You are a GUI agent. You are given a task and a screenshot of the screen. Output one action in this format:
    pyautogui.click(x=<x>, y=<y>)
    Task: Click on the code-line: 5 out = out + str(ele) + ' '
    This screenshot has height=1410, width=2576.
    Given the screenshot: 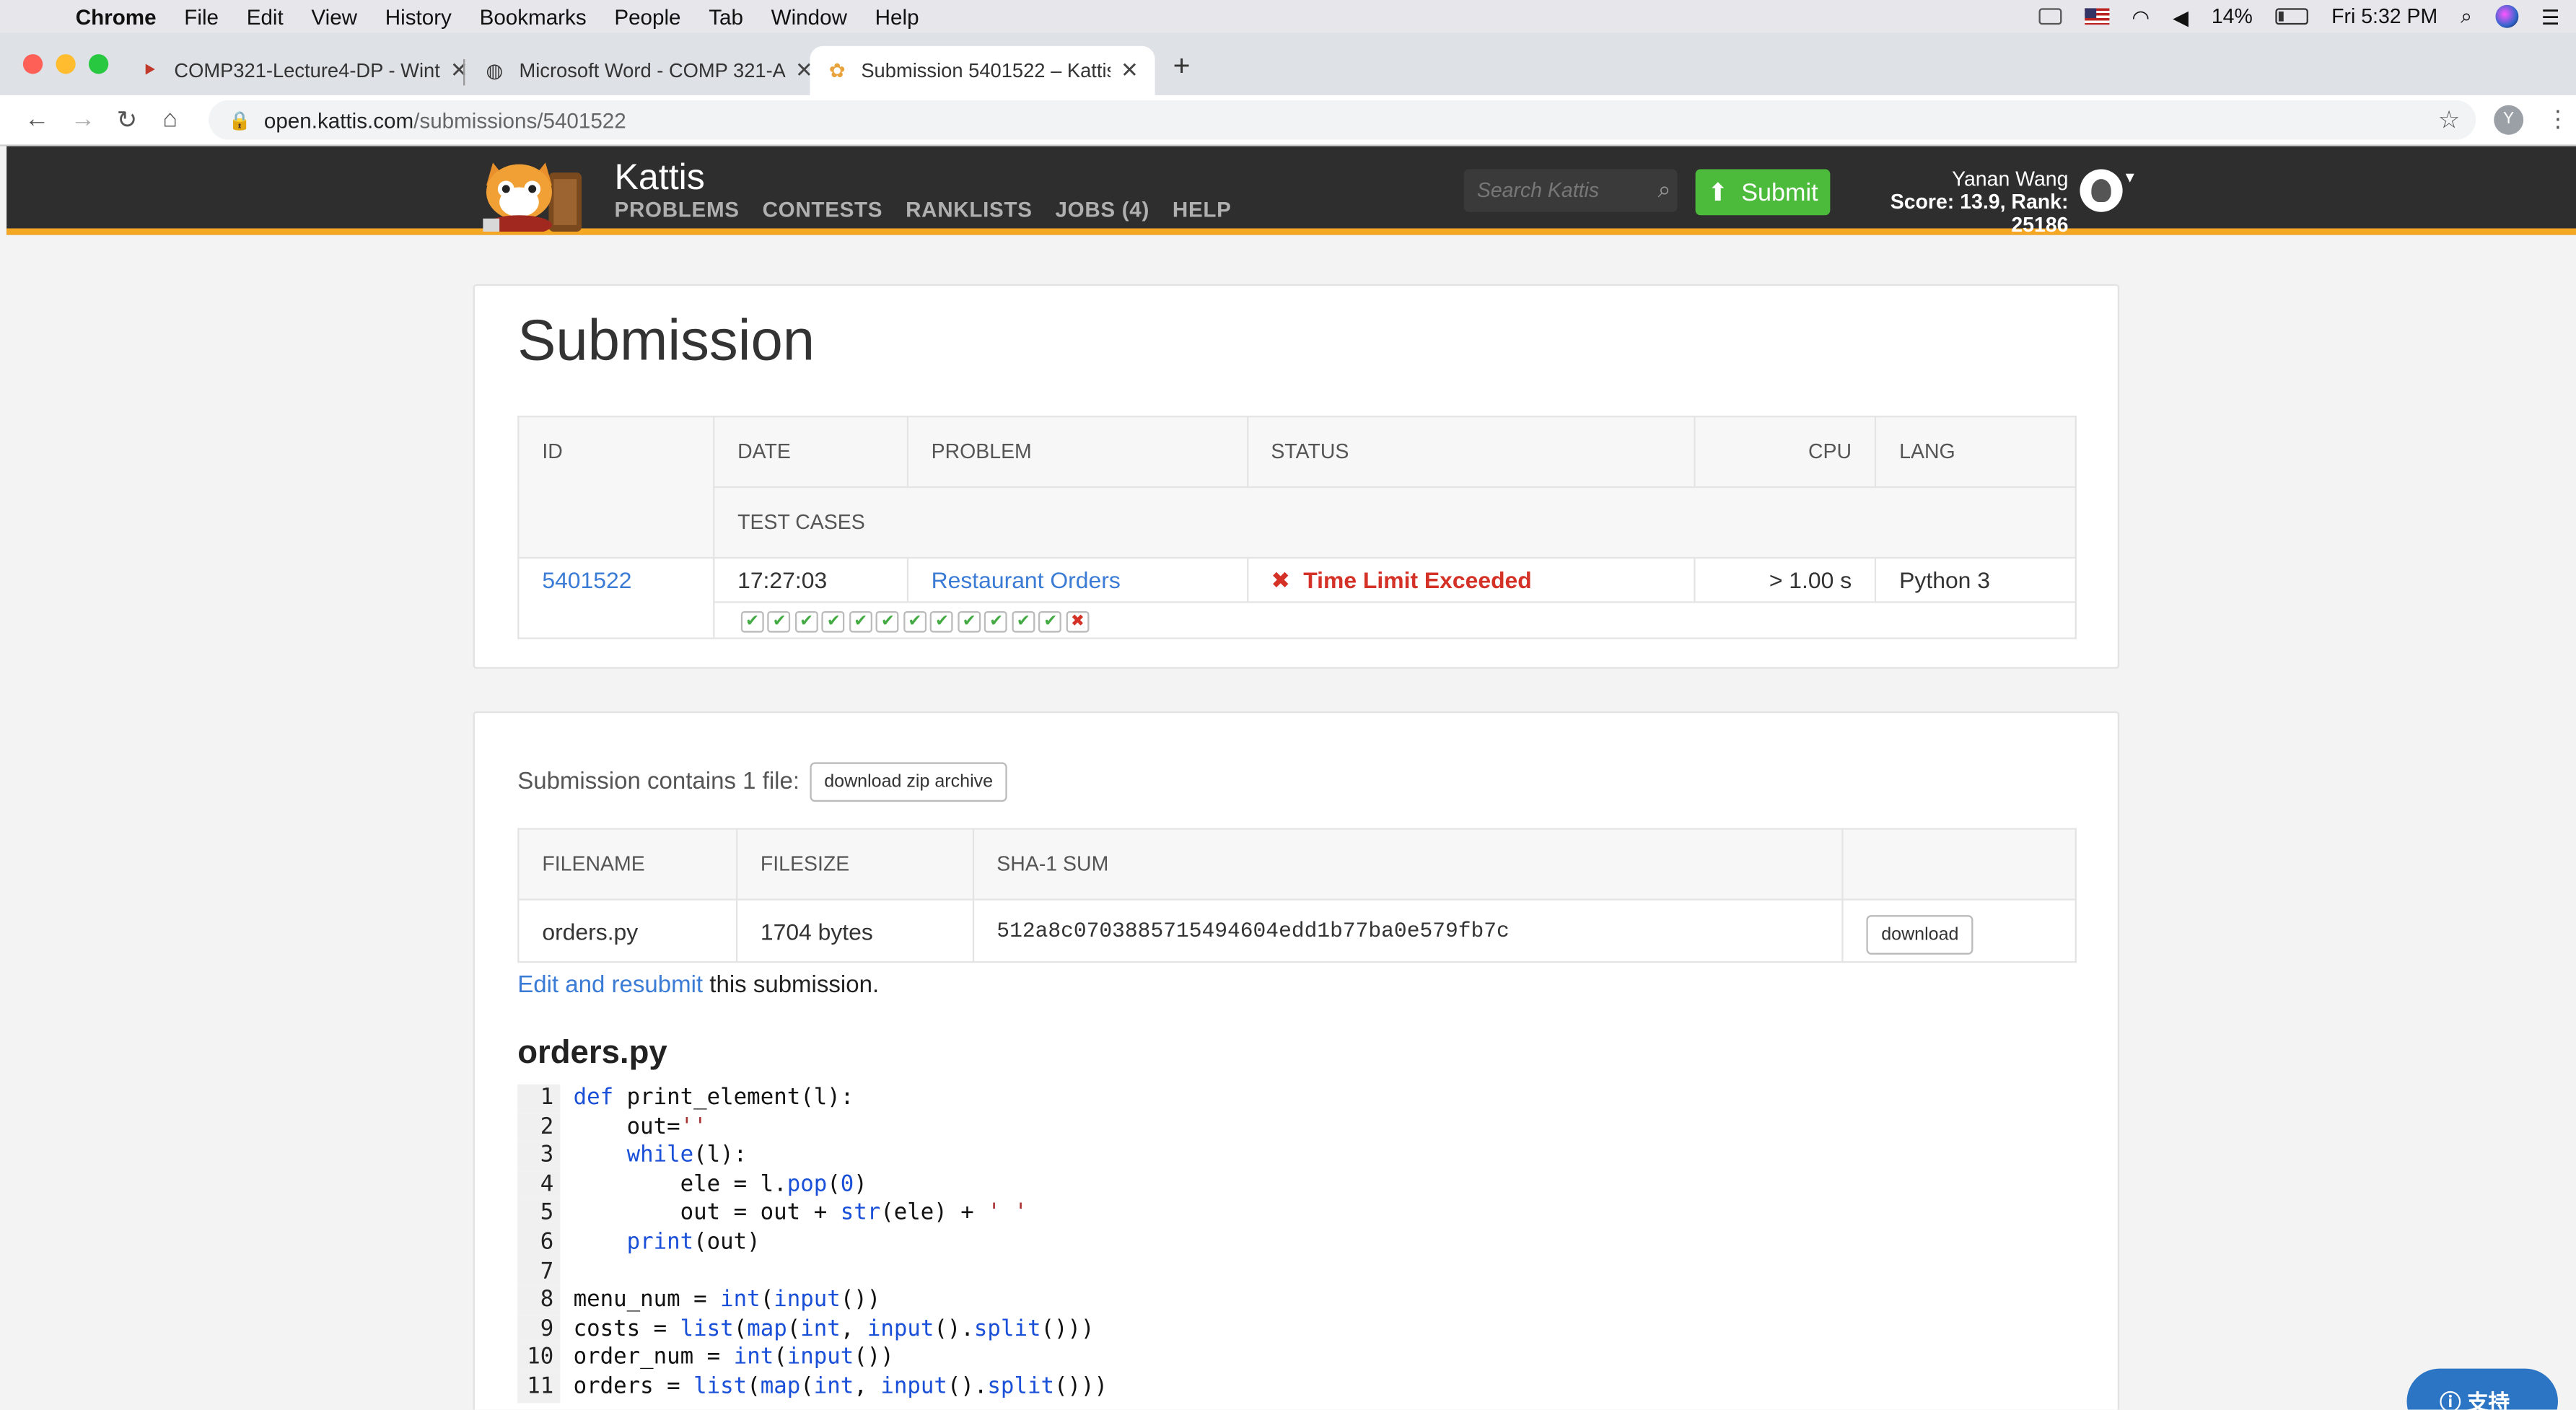 What is the action you would take?
    pyautogui.click(x=1297, y=1214)
    